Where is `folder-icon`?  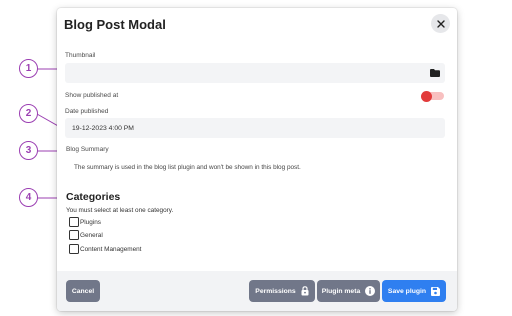 folder-icon is located at coordinates (435, 73).